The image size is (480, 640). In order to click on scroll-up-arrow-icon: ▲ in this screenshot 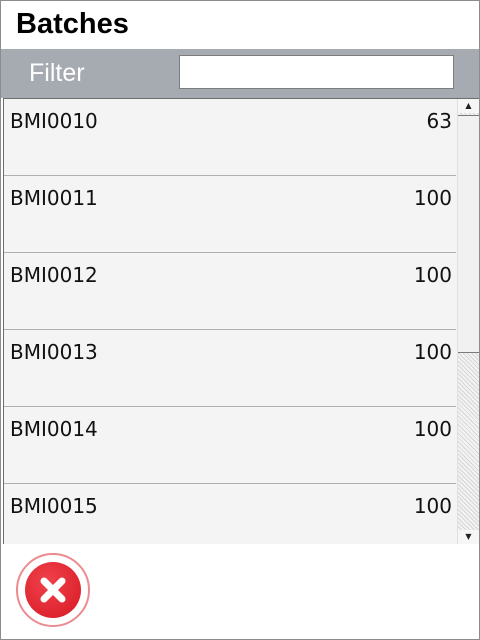, I will do `click(468, 106)`.